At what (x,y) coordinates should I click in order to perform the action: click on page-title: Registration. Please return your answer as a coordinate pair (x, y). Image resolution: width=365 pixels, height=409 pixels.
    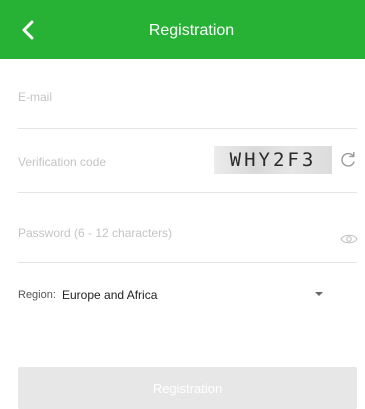
    Looking at the image, I should click on (191, 30).